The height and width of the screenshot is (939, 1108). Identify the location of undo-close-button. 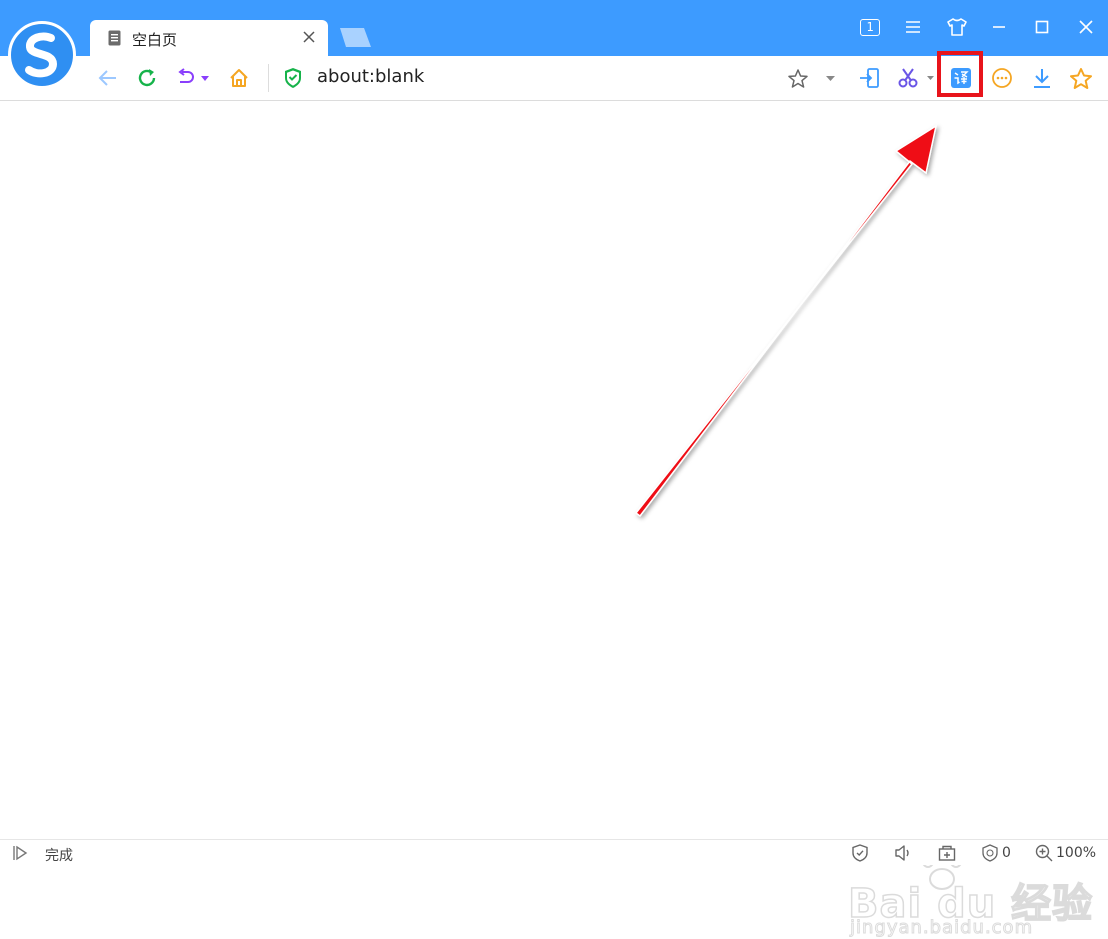
(187, 78).